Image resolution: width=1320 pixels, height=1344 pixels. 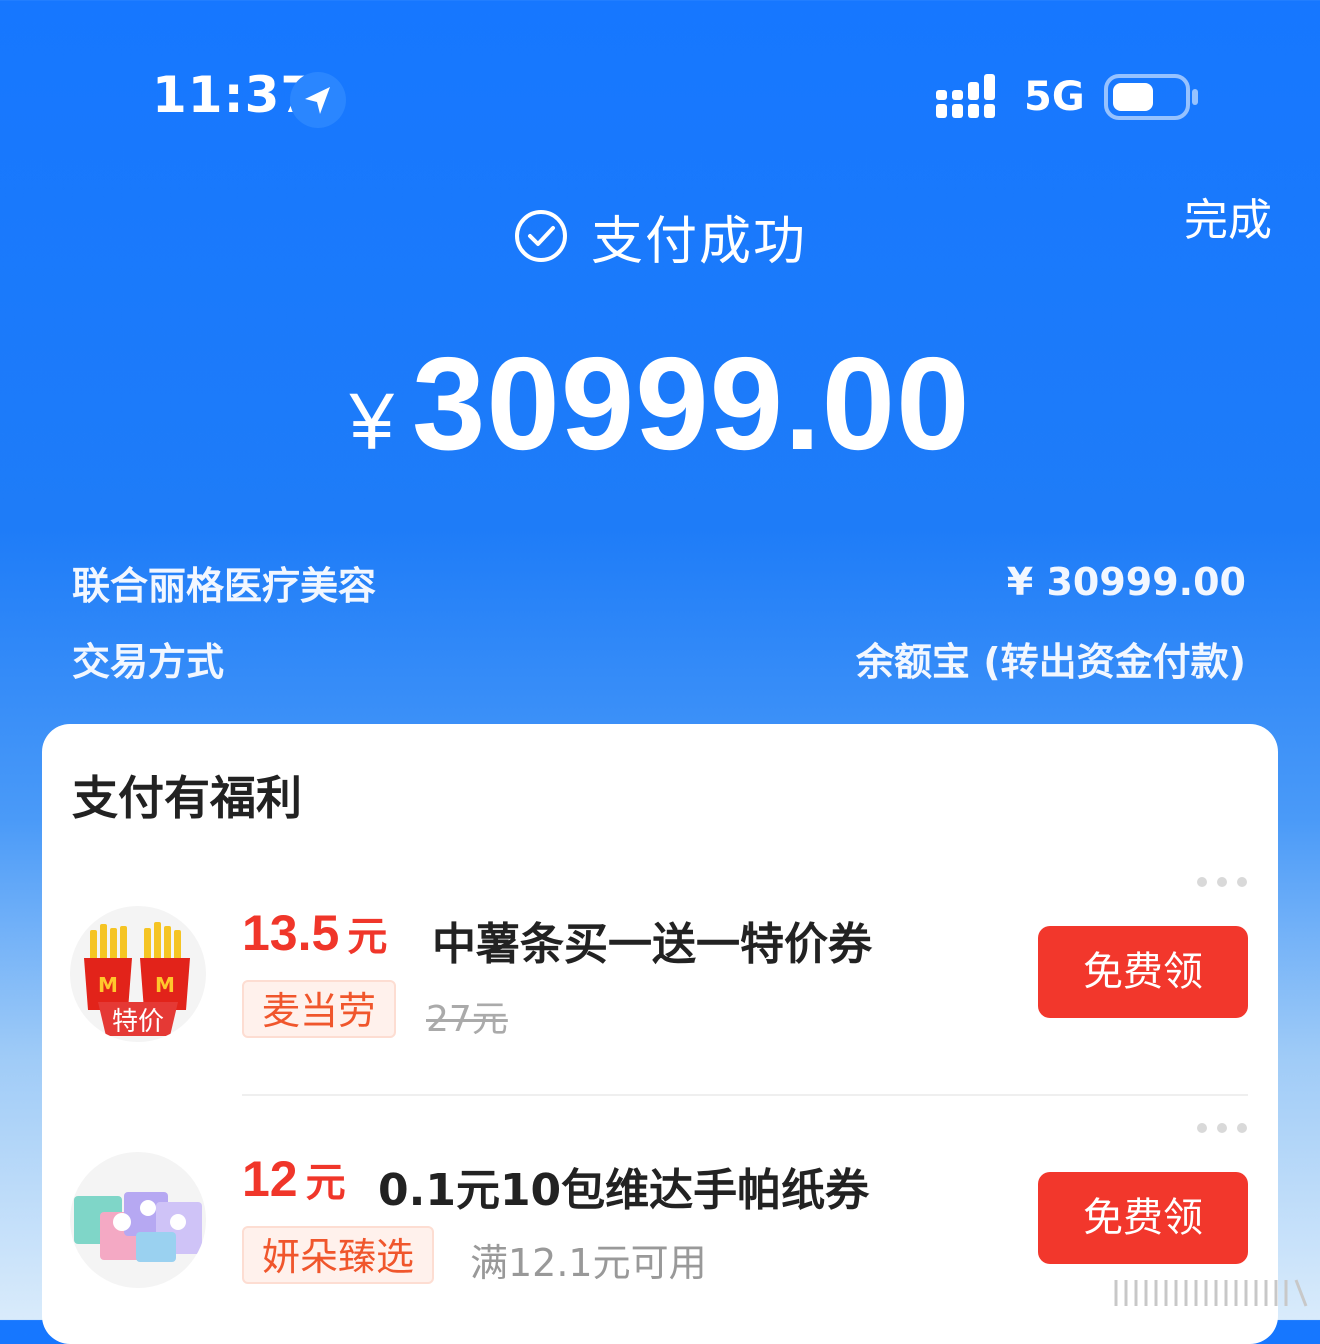 I want to click on coupon-price-value: 12, so click(x=270, y=1179).